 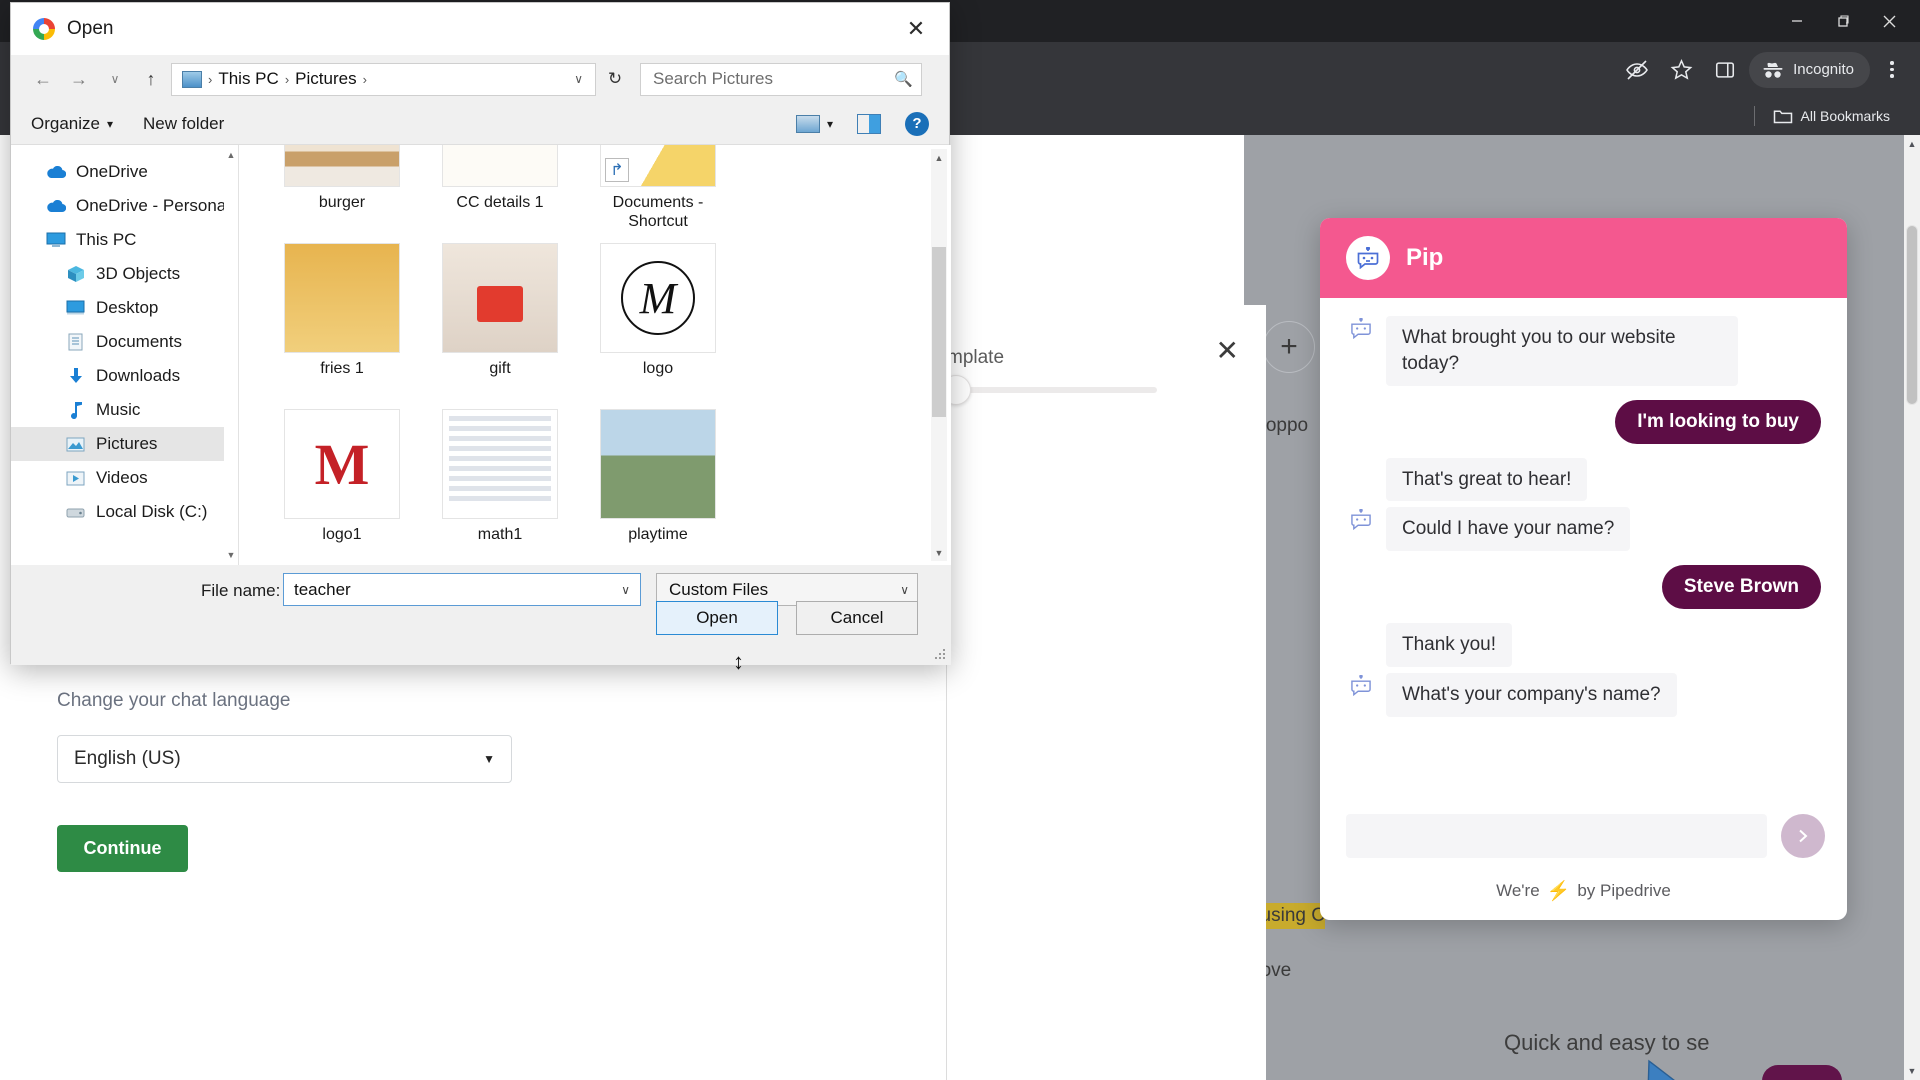 What do you see at coordinates (1449, 645) in the screenshot?
I see `bot-message: Thank you!` at bounding box center [1449, 645].